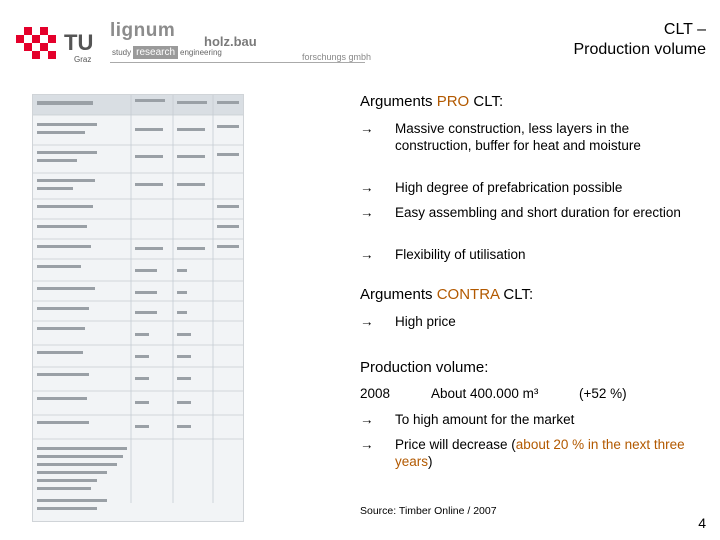 The height and width of the screenshot is (540, 720). What do you see at coordinates (428, 511) in the screenshot?
I see `source-note: Source: Timber Online / 2007` at bounding box center [428, 511].